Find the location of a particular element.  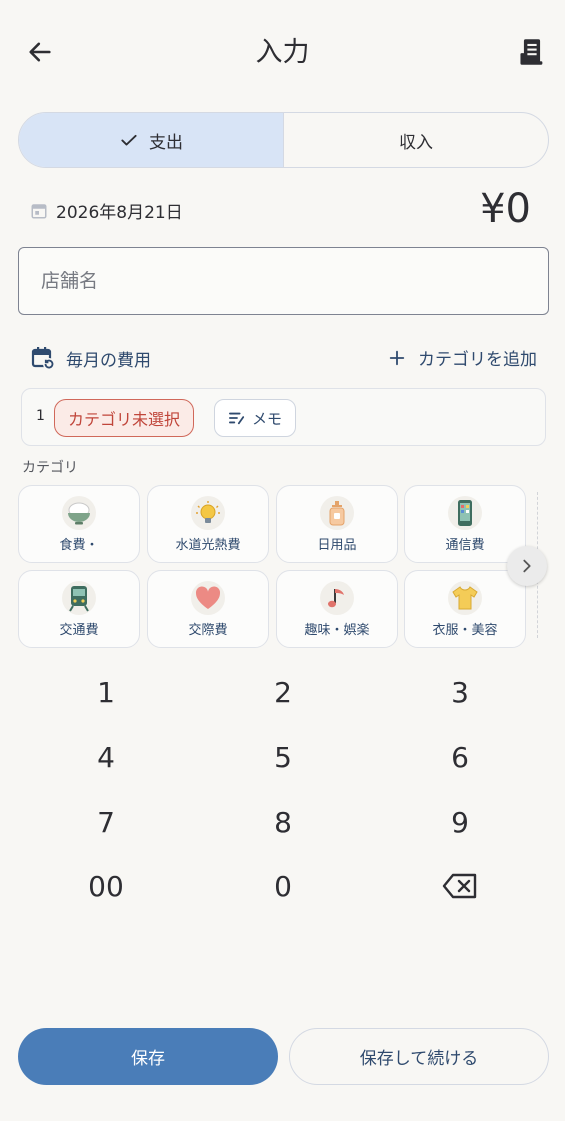

calendar-icon is located at coordinates (39, 210).